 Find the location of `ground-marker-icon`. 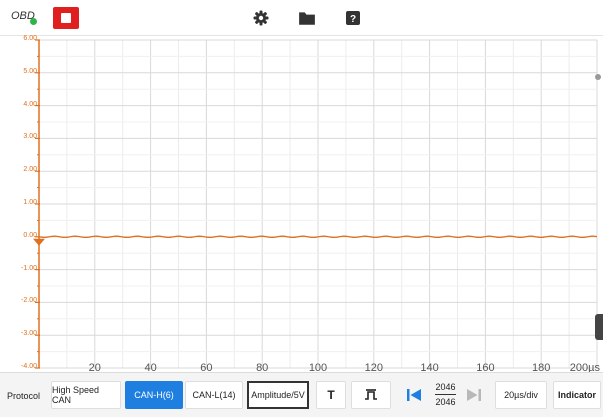

ground-marker-icon is located at coordinates (39, 242).